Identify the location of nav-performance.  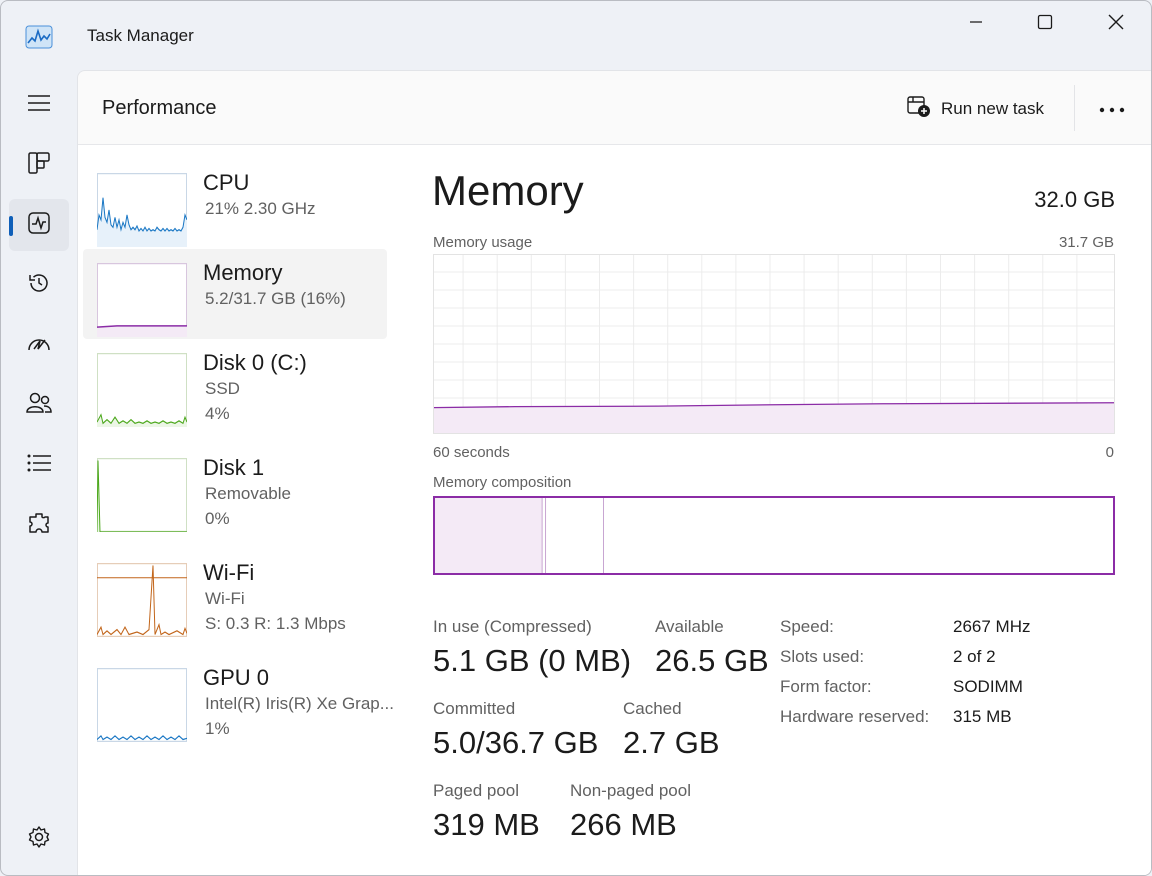
(39, 225).